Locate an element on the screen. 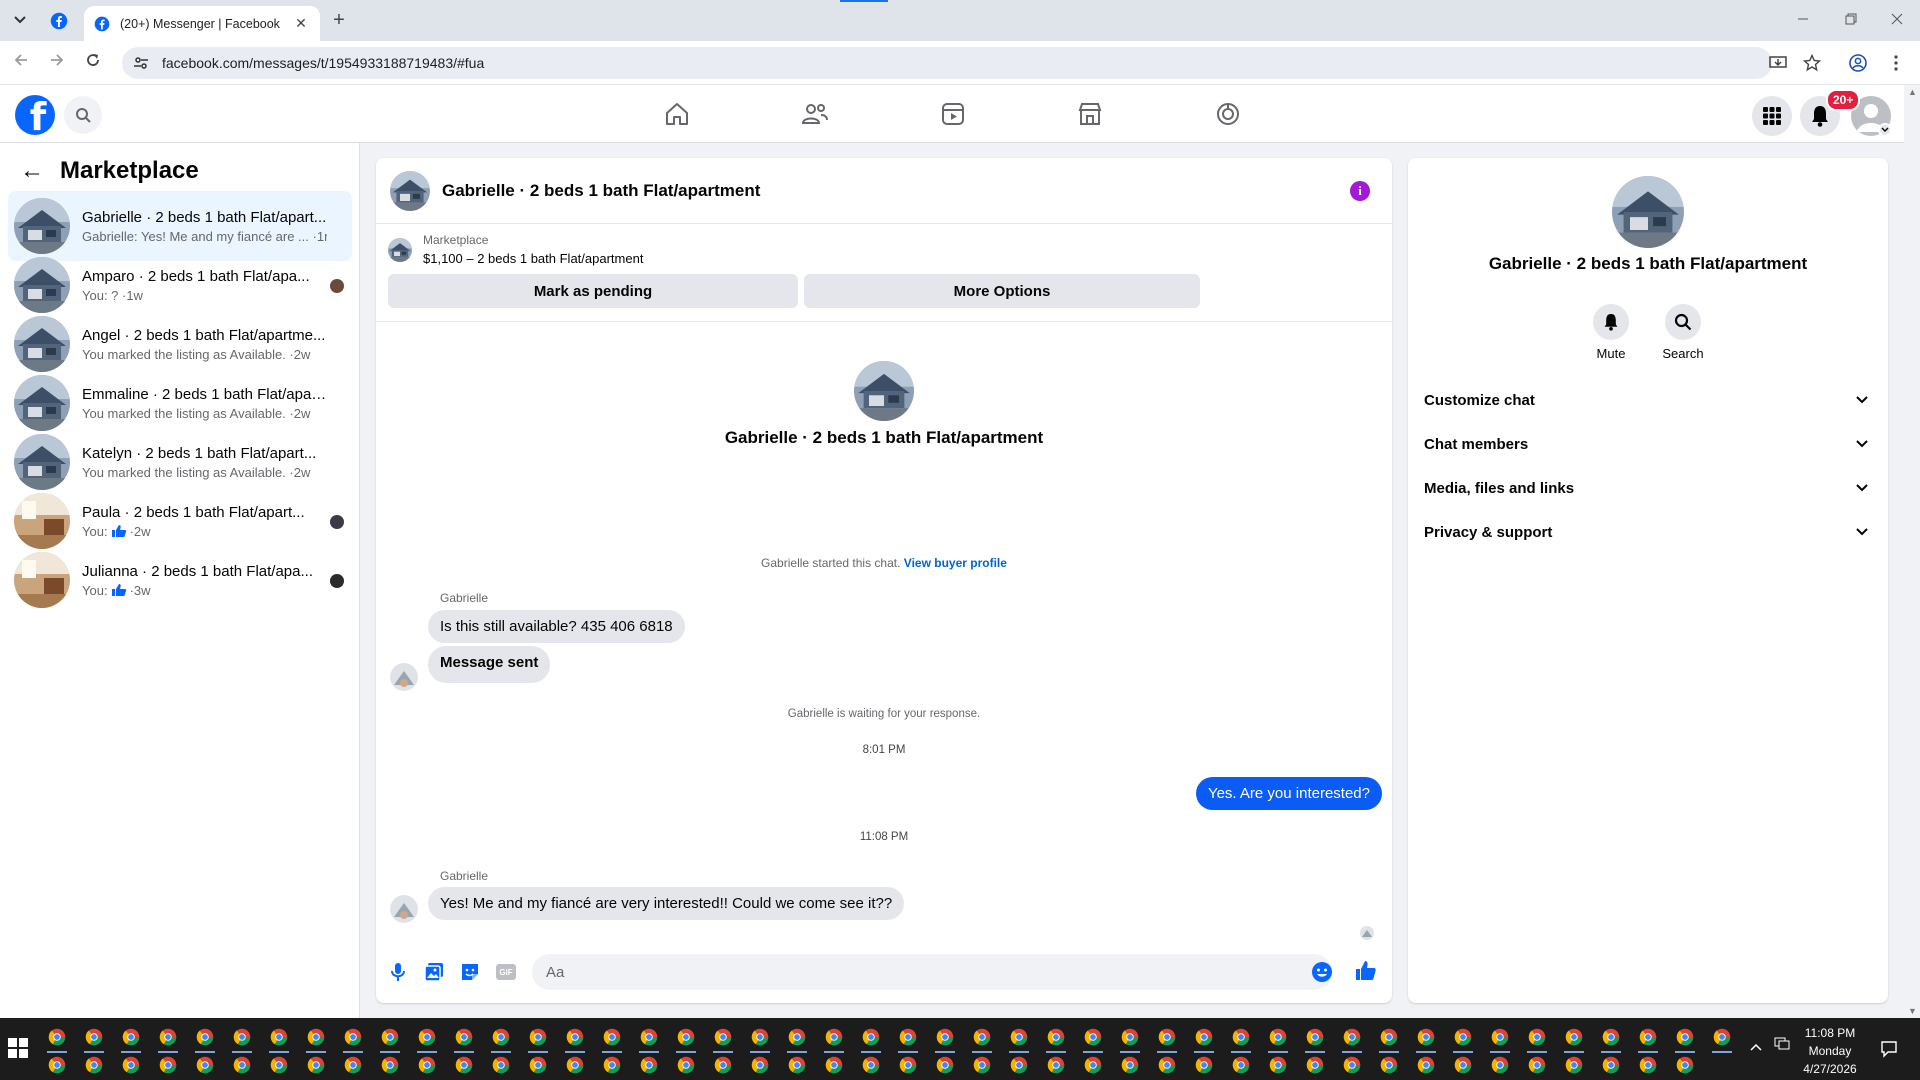 Image resolution: width=1920 pixels, height=1080 pixels. tray-expand-icon is located at coordinates (1756, 1047).